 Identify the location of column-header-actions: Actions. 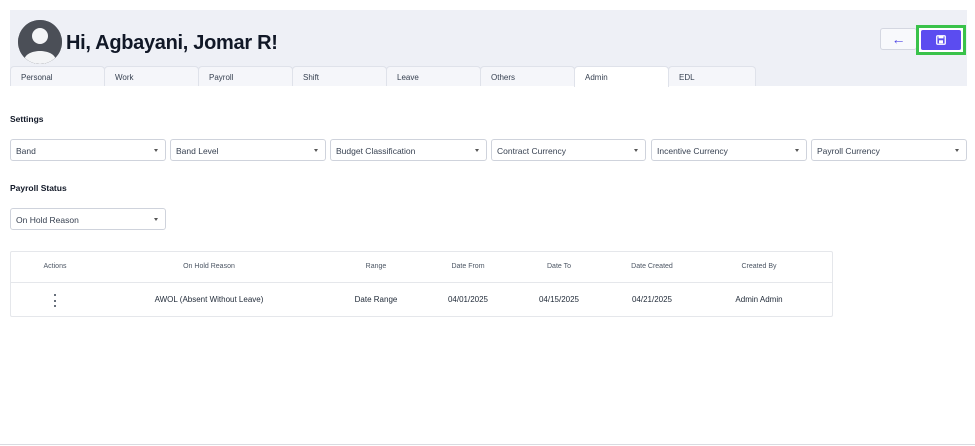
(55, 266).